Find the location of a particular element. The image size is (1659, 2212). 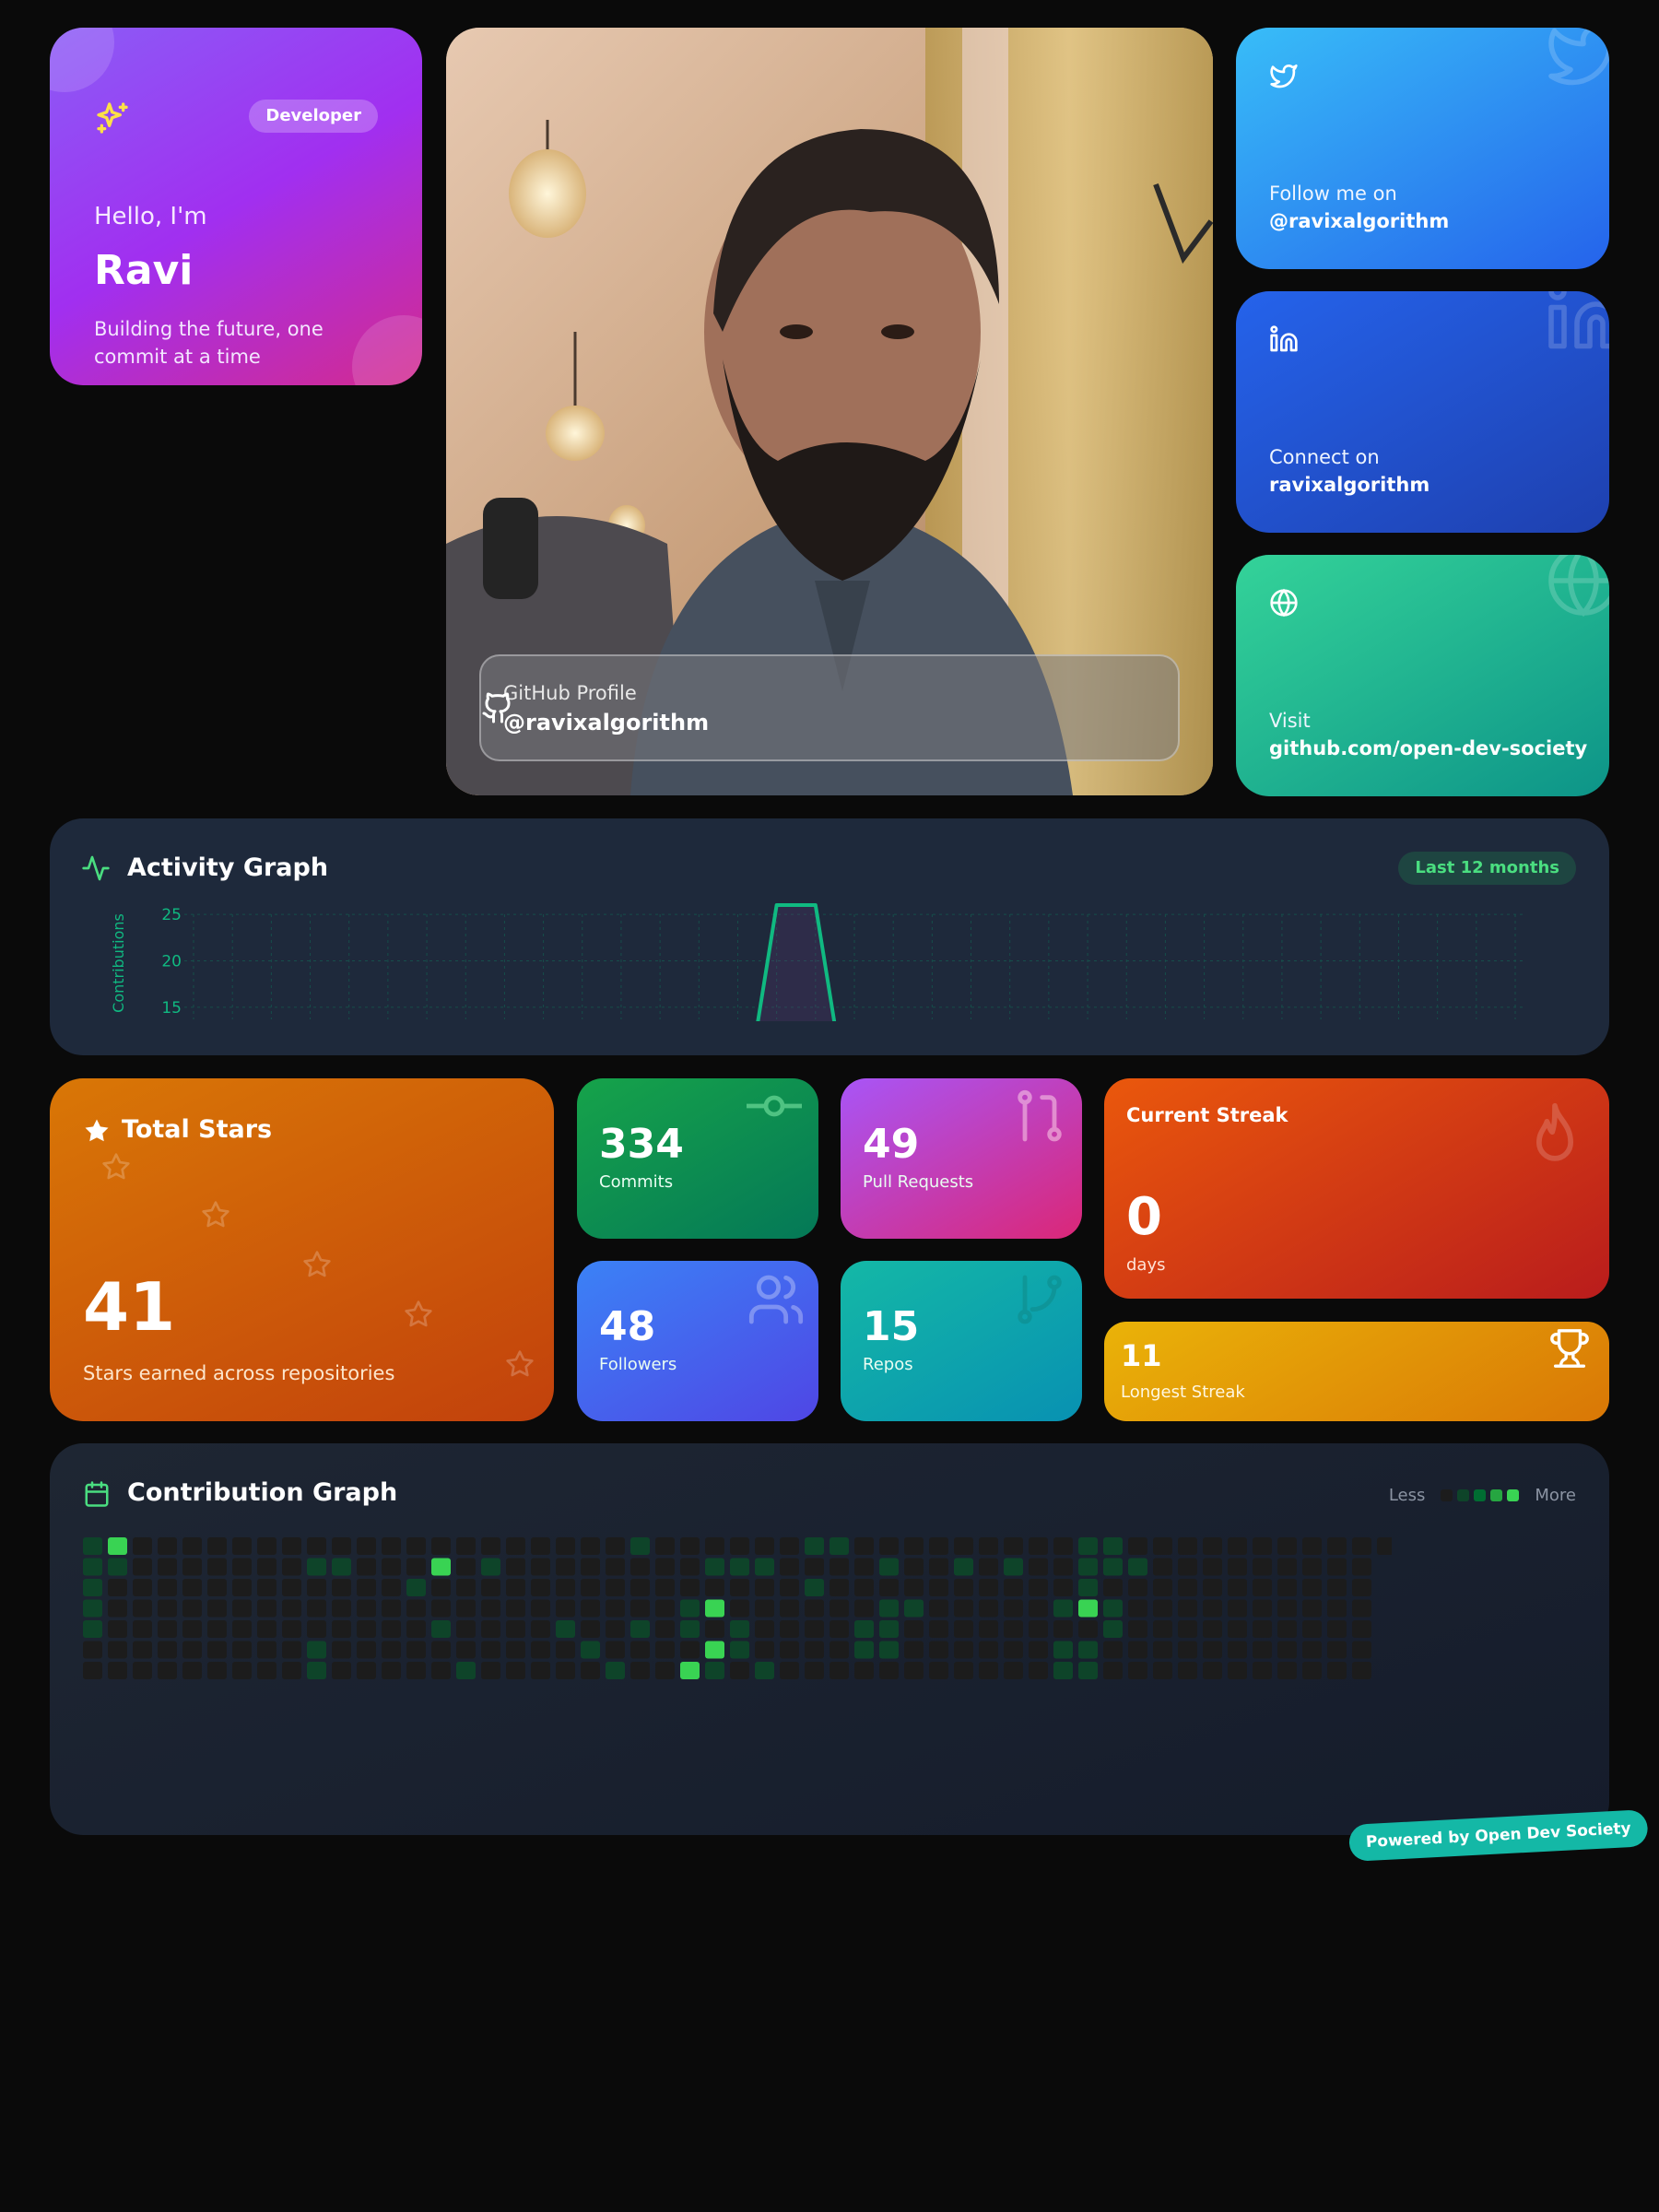

linkedin-handle: ravixalgorithm is located at coordinates (1349, 485).